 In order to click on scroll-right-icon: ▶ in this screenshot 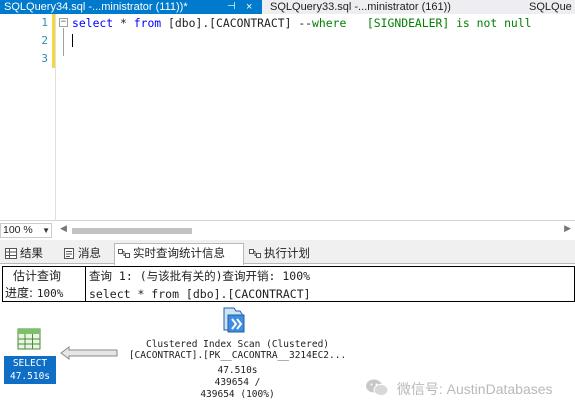, I will do `click(567, 229)`.